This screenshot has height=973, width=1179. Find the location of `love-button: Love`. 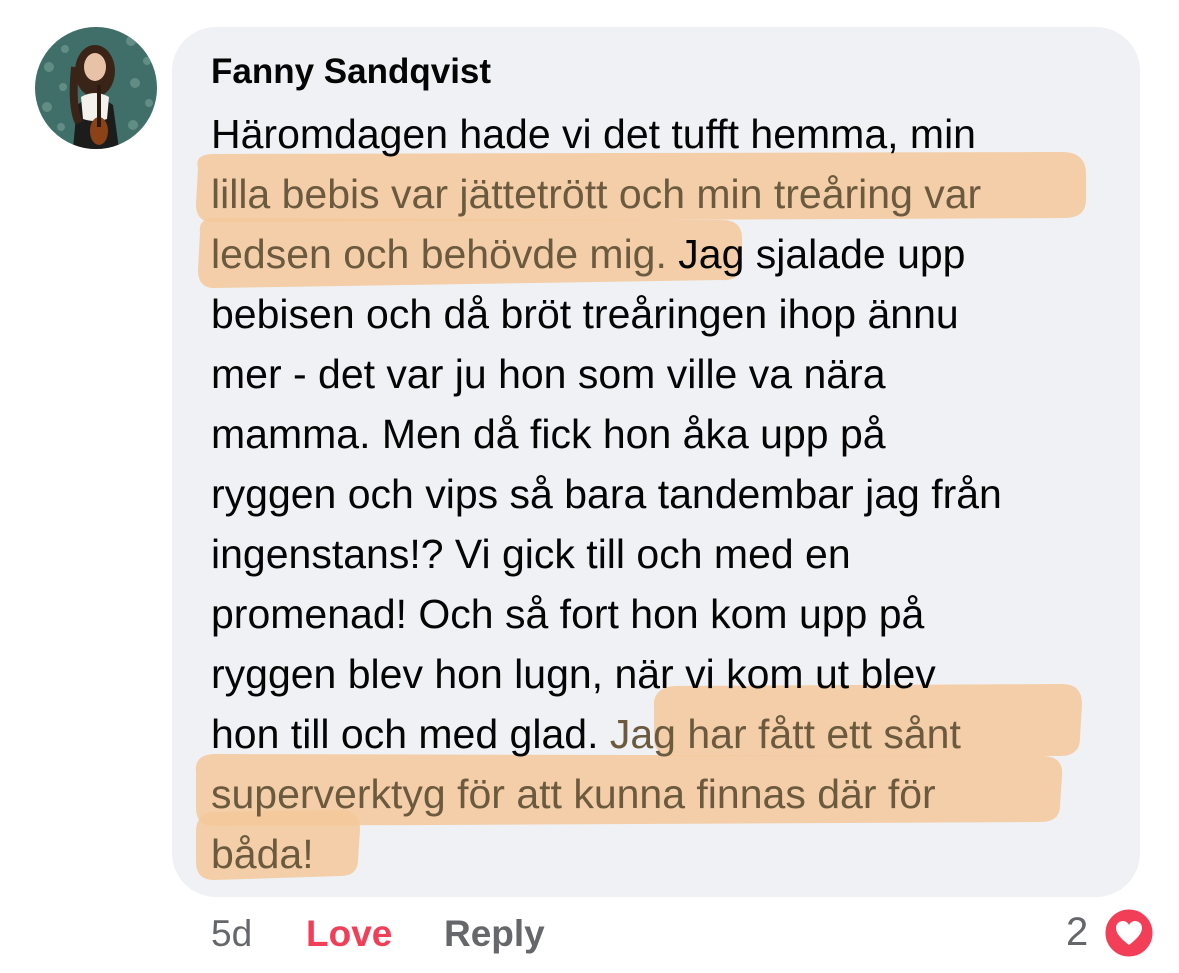

love-button: Love is located at coordinates (349, 938).